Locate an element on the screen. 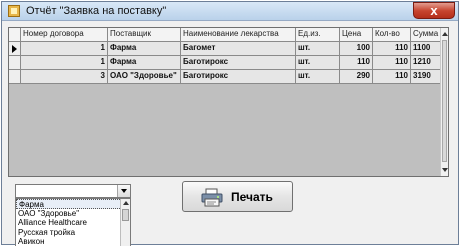 The width and height of the screenshot is (460, 246). cell-supplier: ОАО "Здоровье" is located at coordinates (144, 77).